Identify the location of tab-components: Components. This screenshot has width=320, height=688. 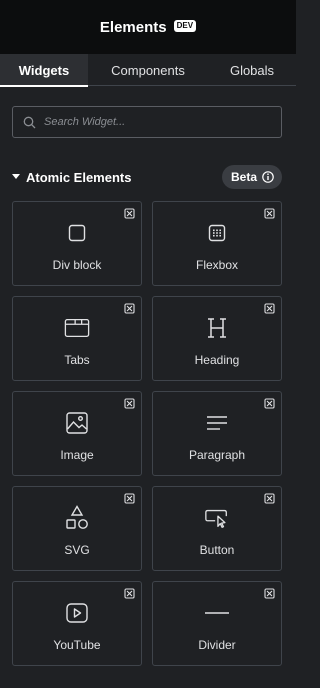
(148, 70).